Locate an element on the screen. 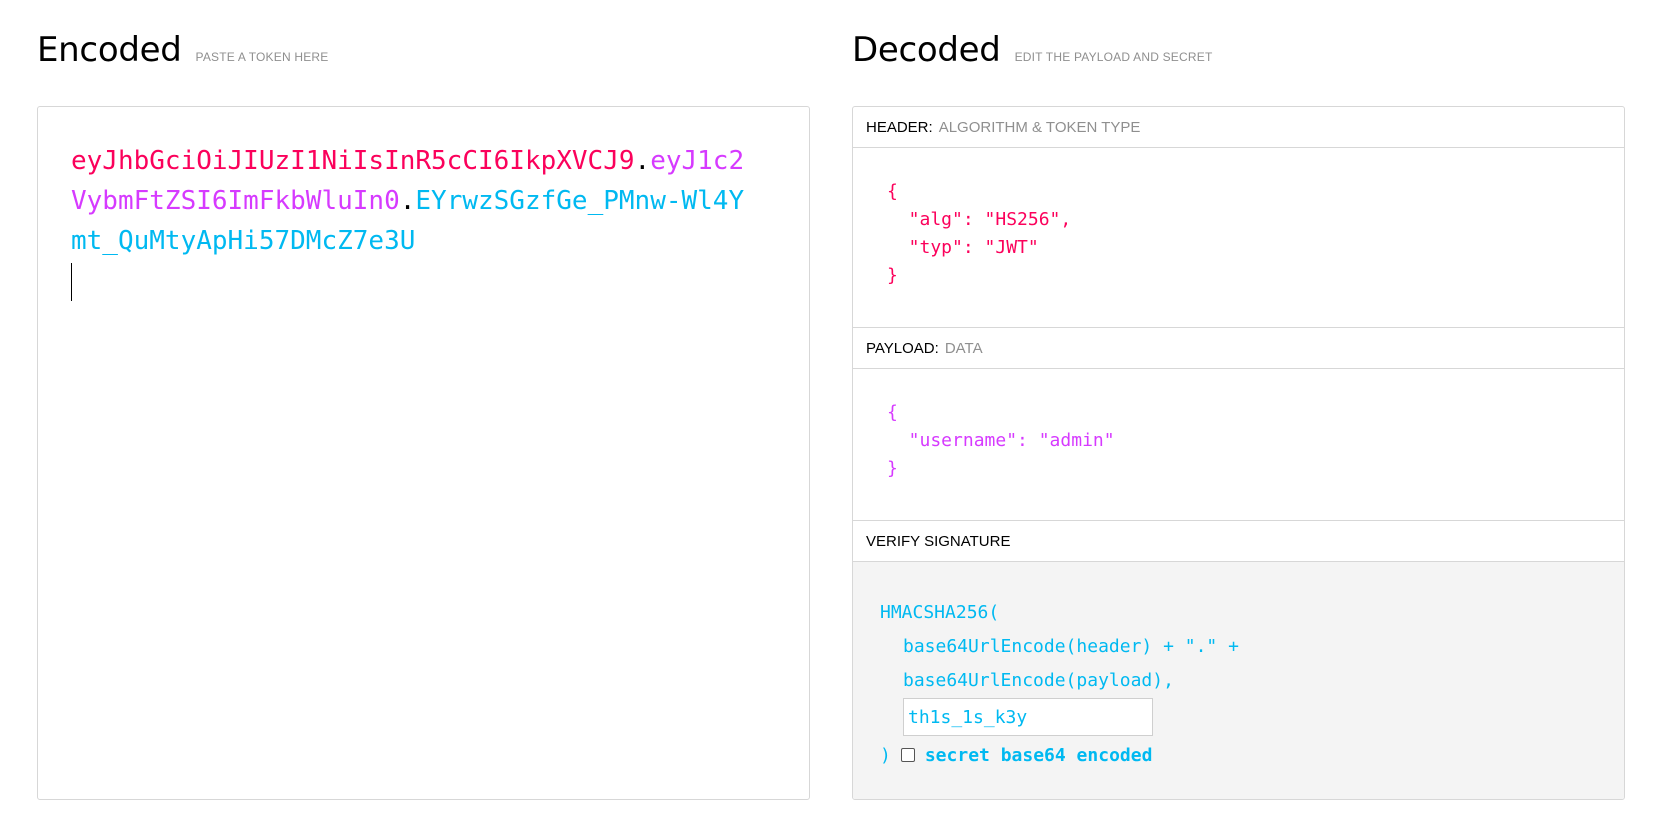  payload-json: { "username": "admin" } is located at coordinates (1001, 441).